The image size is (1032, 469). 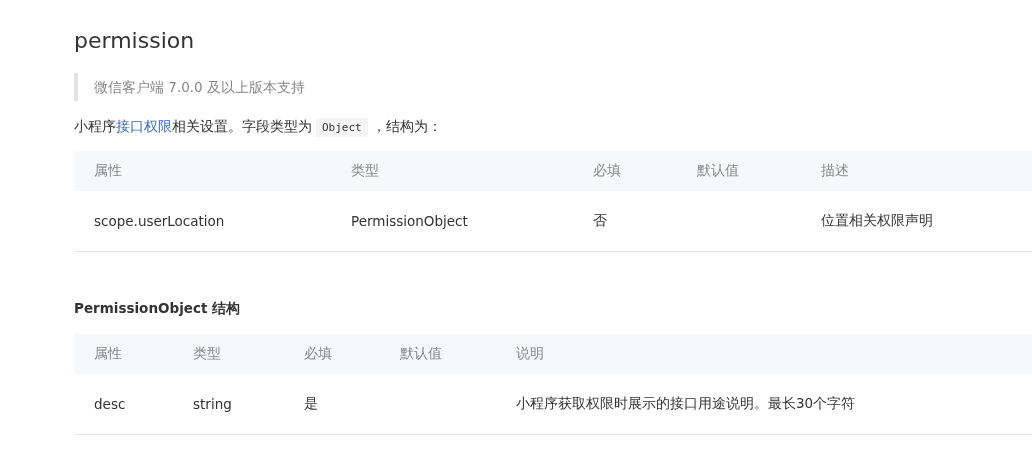 I want to click on intro-text: 小程序接口权限相关设置。字段类型为 Object ，结构为：, so click(x=553, y=127).